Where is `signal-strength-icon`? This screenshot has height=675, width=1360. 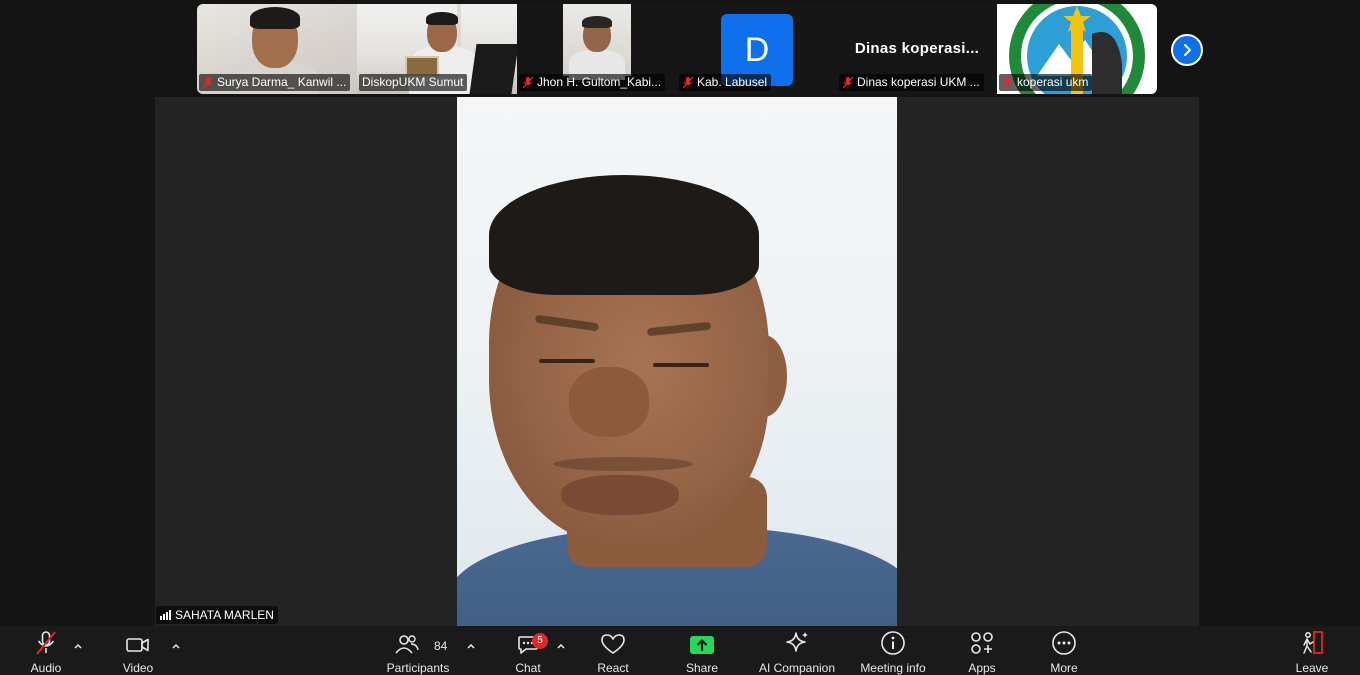
signal-strength-icon is located at coordinates (165, 615).